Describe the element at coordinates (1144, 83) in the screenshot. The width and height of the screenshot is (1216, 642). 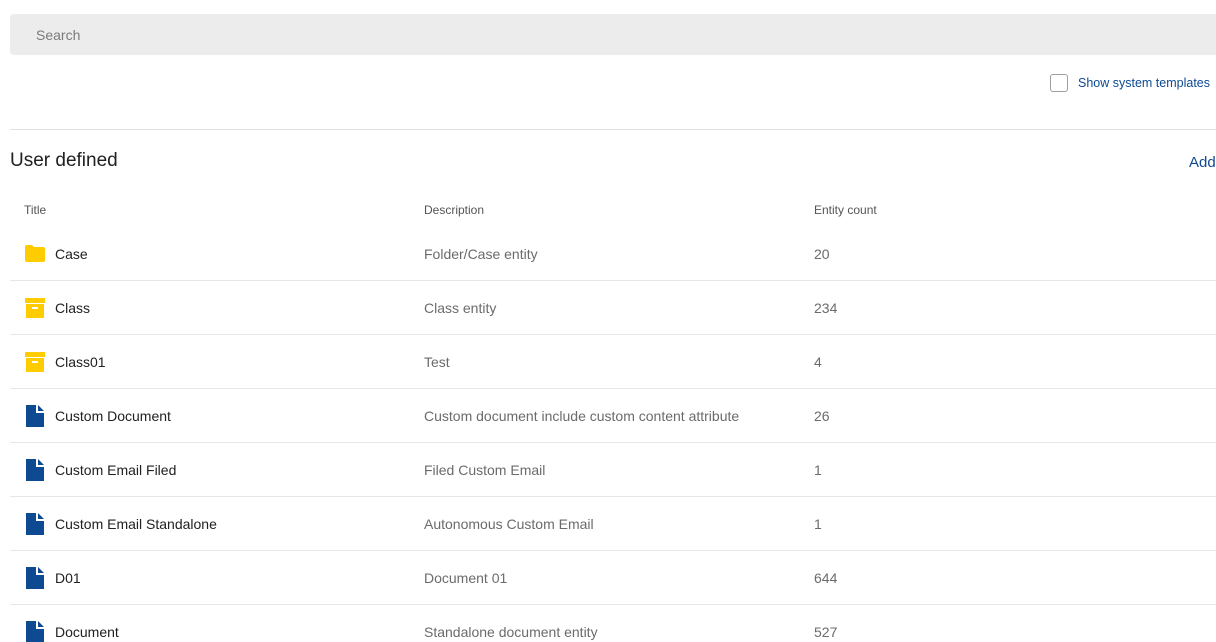
I see `show-system-templates-label: Show system templates` at that location.